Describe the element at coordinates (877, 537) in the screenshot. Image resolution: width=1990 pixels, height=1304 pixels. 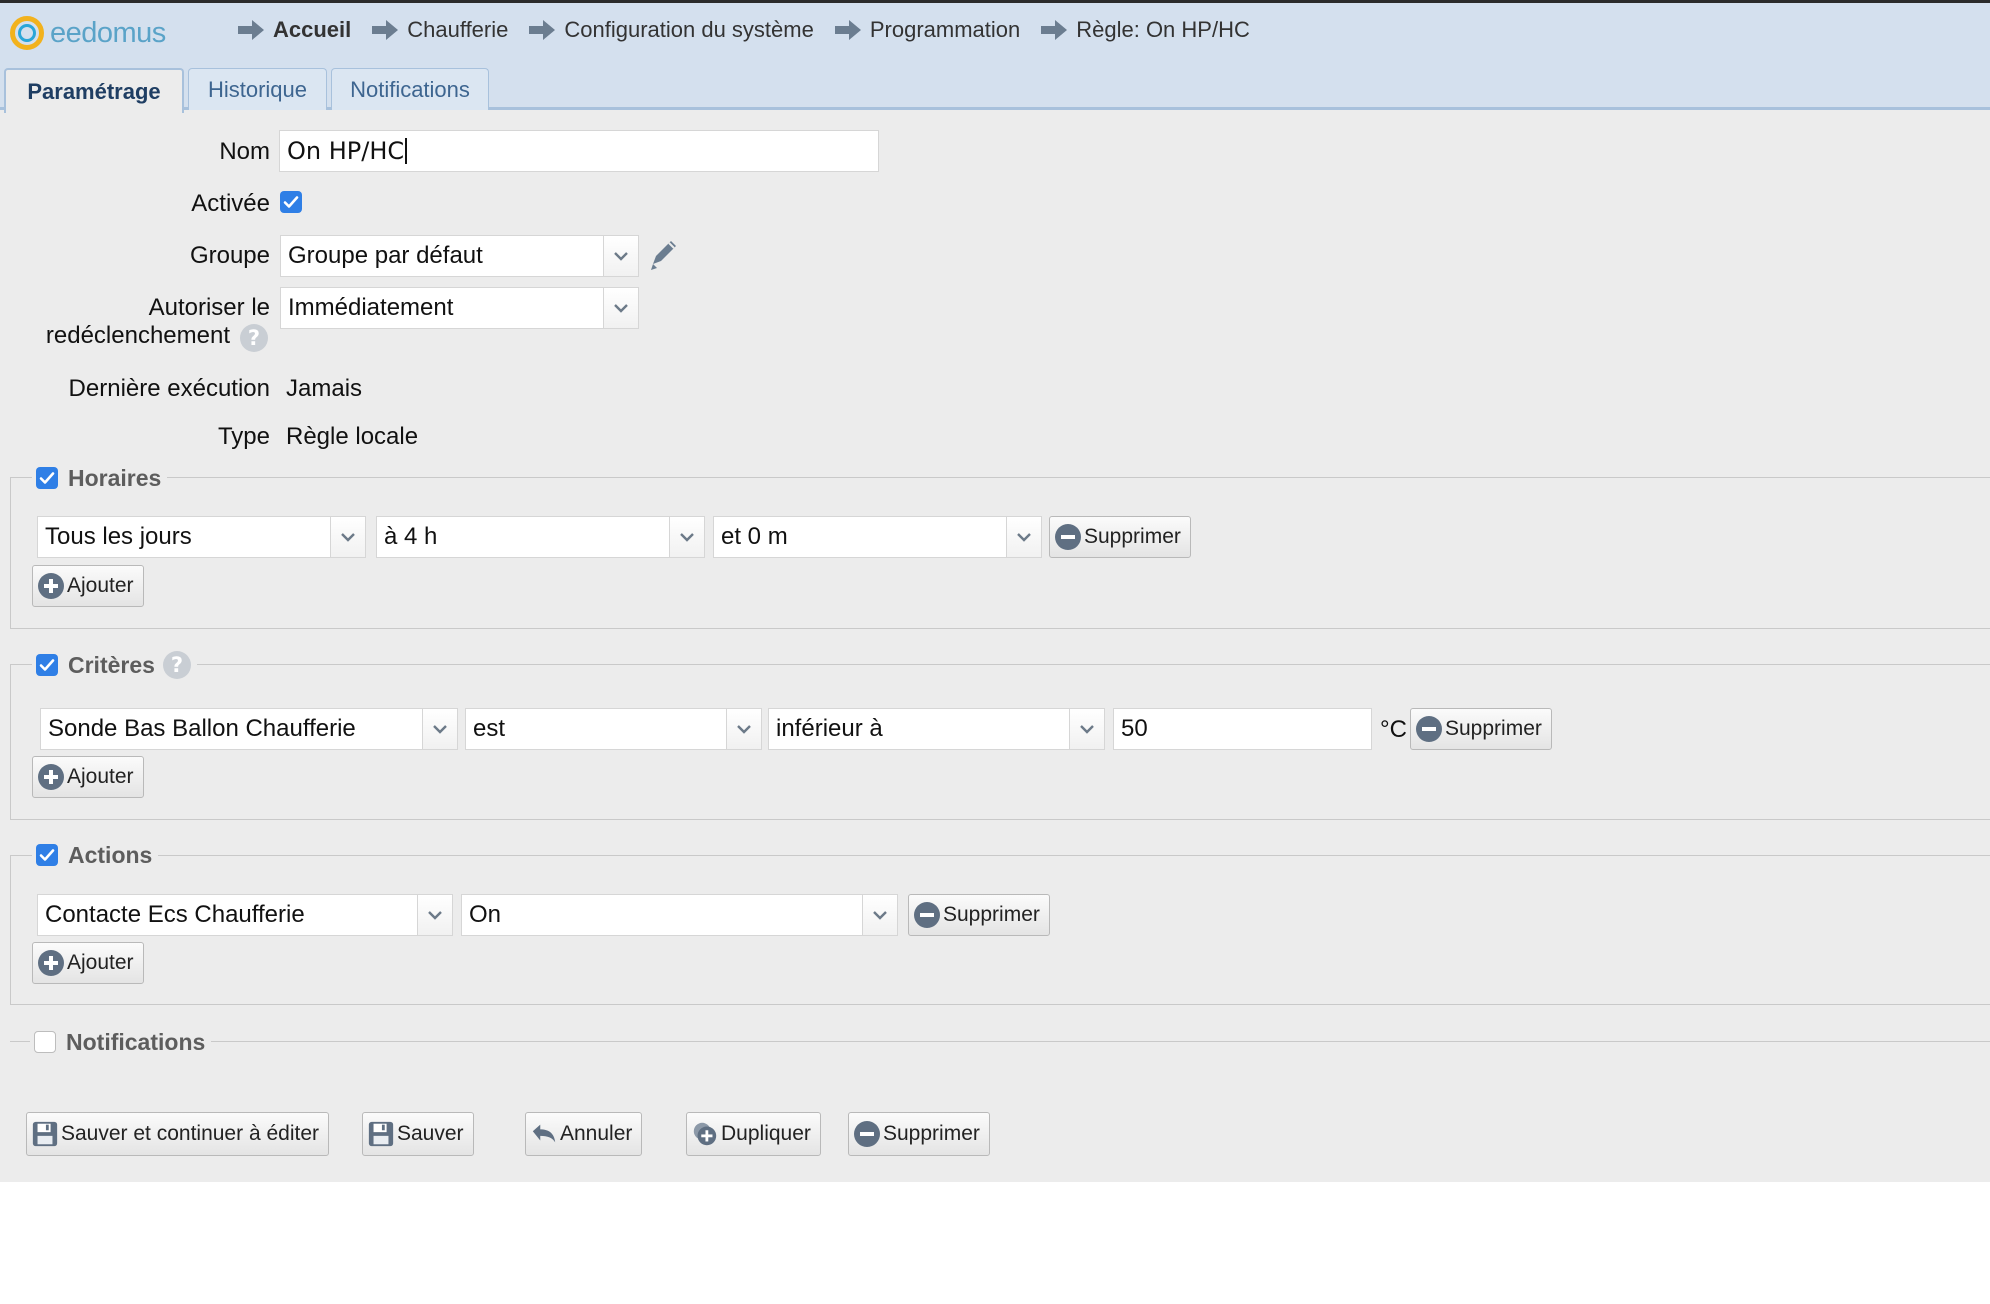
I see `horaires-minute-select: et 0 m` at that location.